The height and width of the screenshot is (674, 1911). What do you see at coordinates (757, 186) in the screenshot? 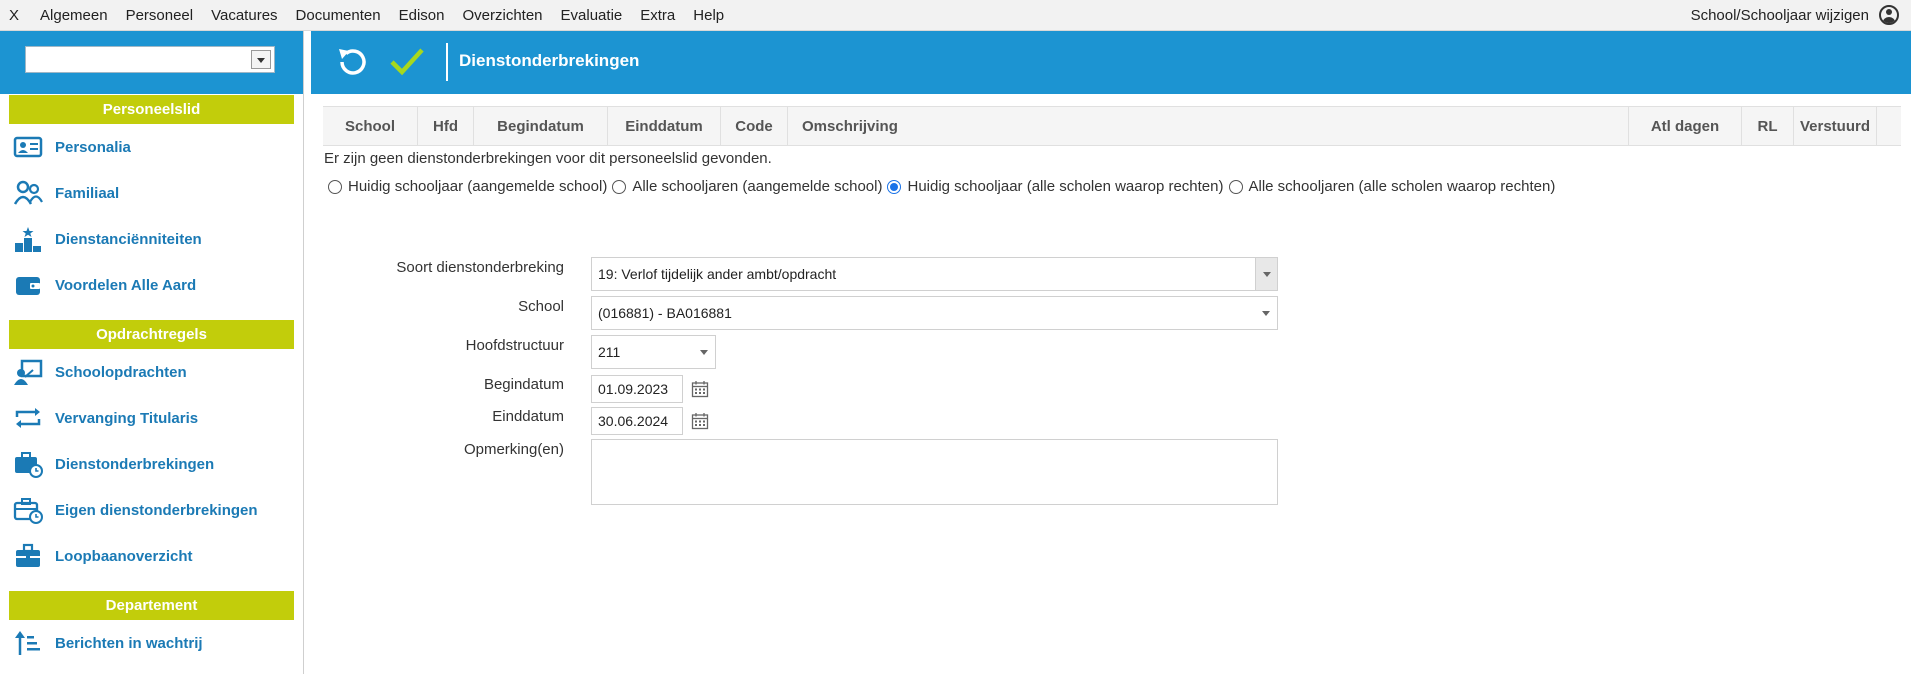
I see `radio-label: Alle schooljaren (aangemelde school)` at bounding box center [757, 186].